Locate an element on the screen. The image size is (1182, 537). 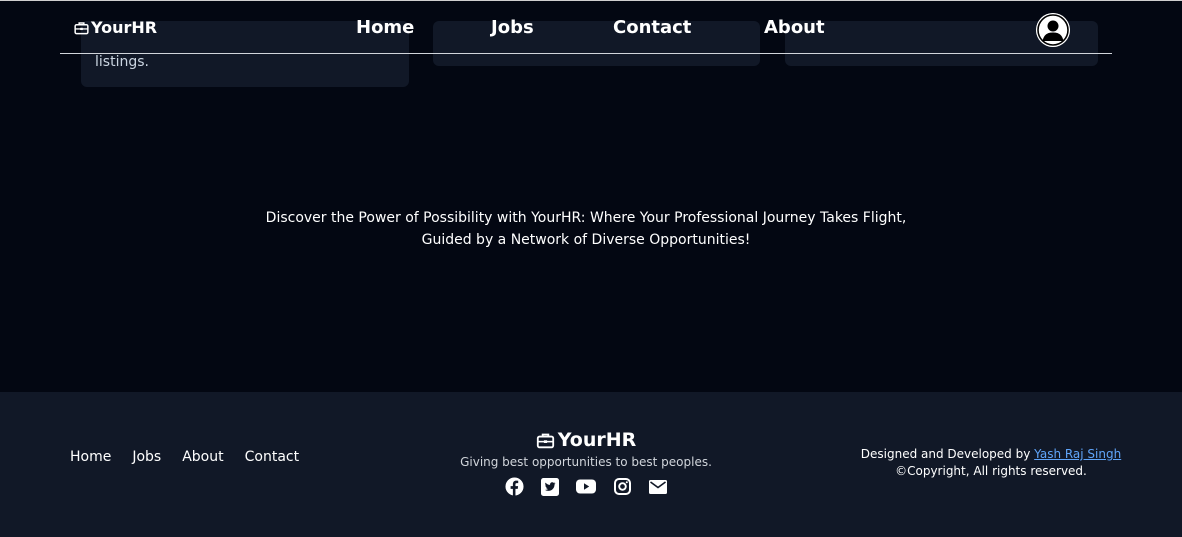
credit-line: Designed and Developed by Yash Raj Singh is located at coordinates (991, 454).